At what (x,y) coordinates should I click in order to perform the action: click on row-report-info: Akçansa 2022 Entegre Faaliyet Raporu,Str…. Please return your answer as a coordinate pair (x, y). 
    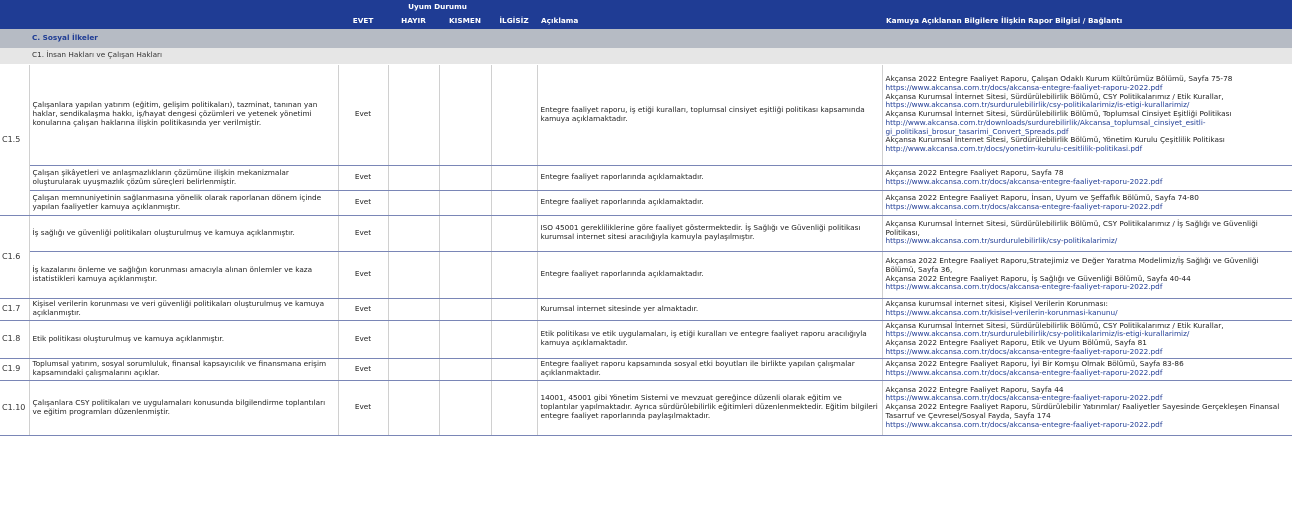
    Looking at the image, I should click on (1086, 275).